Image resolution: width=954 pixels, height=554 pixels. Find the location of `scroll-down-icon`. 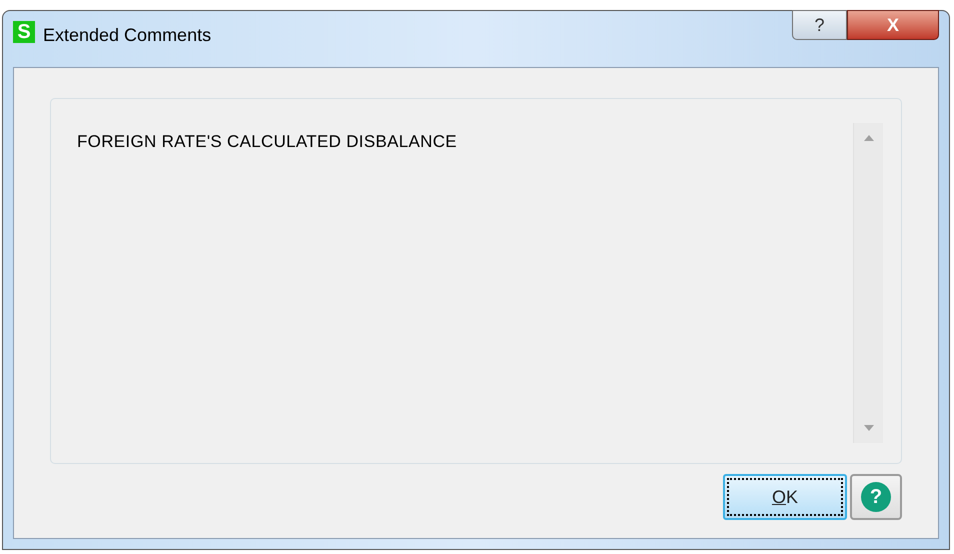

scroll-down-icon is located at coordinates (869, 428).